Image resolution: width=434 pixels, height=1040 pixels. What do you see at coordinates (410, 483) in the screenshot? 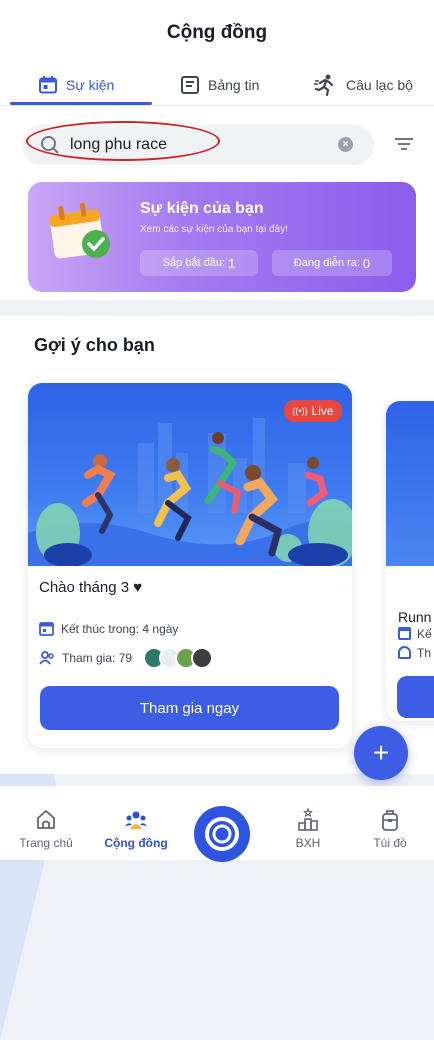
I see `event-cover-image` at bounding box center [410, 483].